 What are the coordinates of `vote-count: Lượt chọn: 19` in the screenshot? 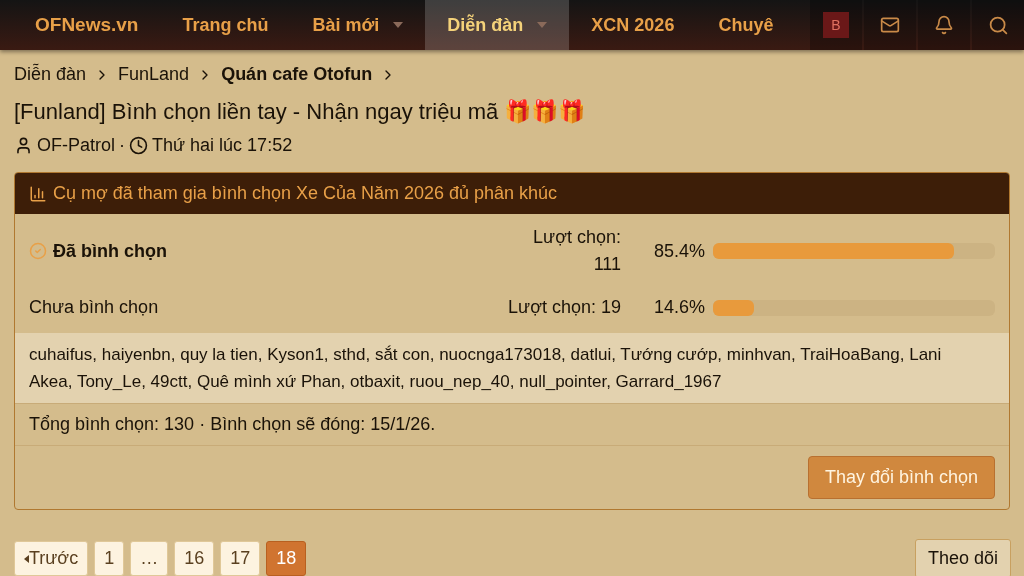 It's located at (564, 307).